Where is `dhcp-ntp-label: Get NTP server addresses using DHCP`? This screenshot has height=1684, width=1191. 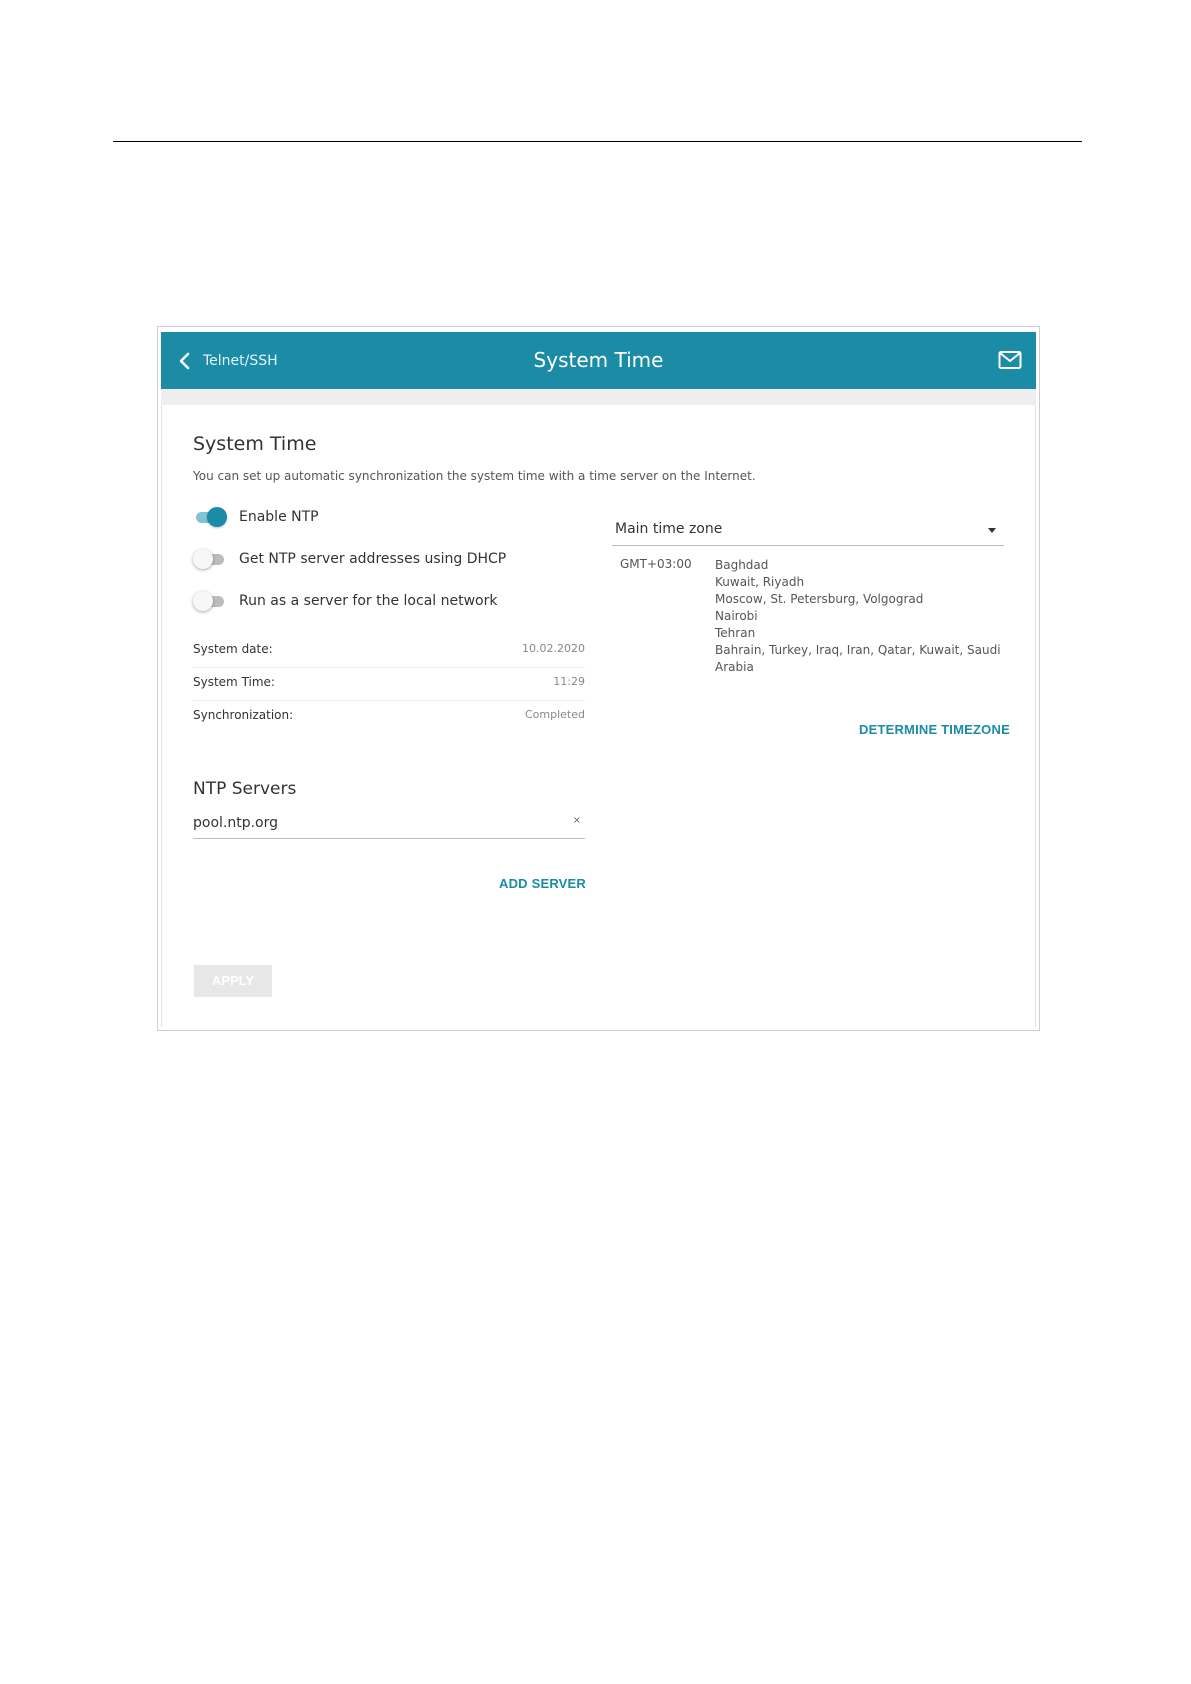
dhcp-ntp-label: Get NTP server addresses using DHCP is located at coordinates (373, 559).